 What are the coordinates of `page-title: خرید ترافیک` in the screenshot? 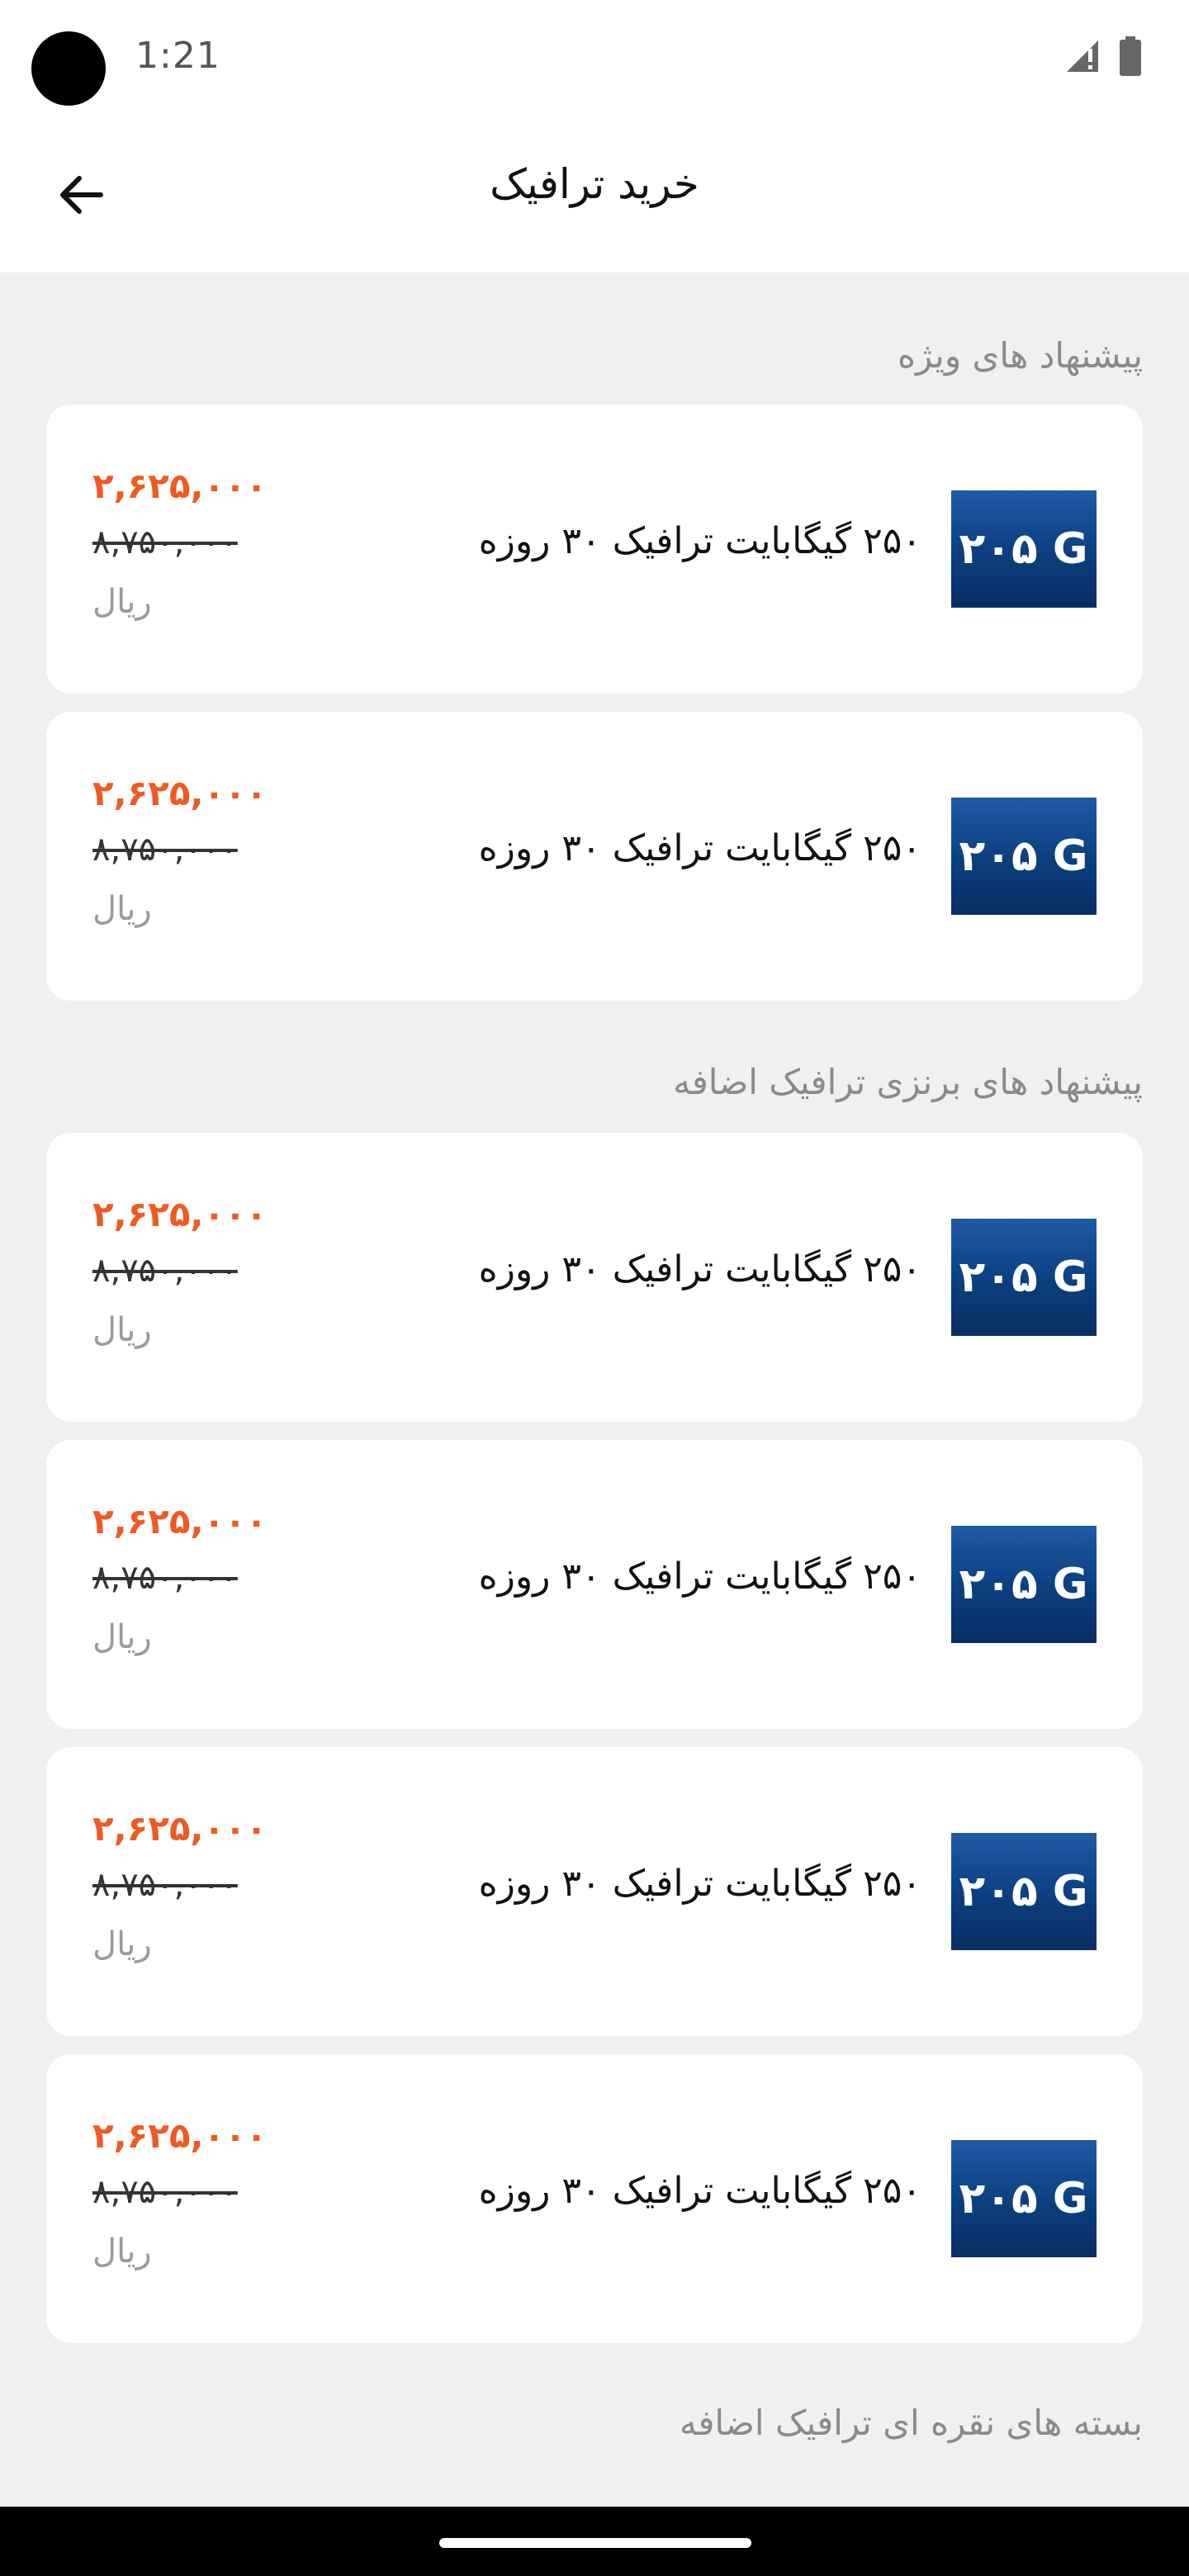 It's located at (594, 184).